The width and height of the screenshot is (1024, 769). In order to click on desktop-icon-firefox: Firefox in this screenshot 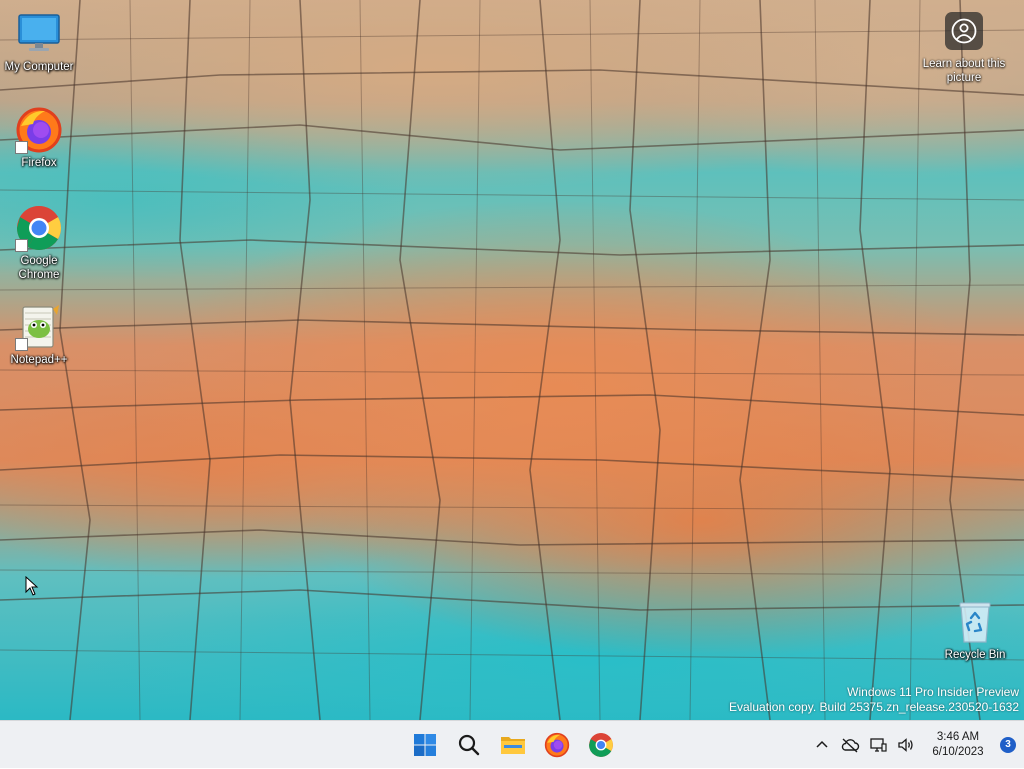, I will do `click(39, 138)`.